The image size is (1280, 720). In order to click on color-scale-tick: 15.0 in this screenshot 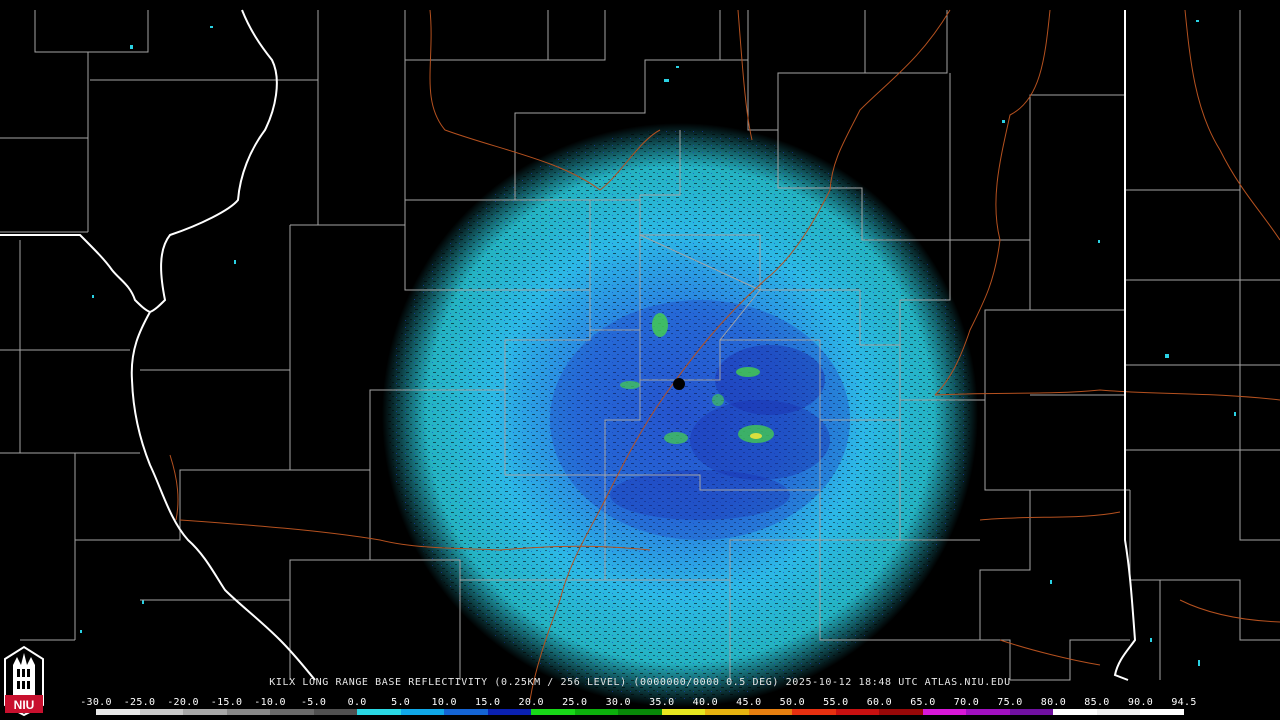, I will do `click(488, 702)`.